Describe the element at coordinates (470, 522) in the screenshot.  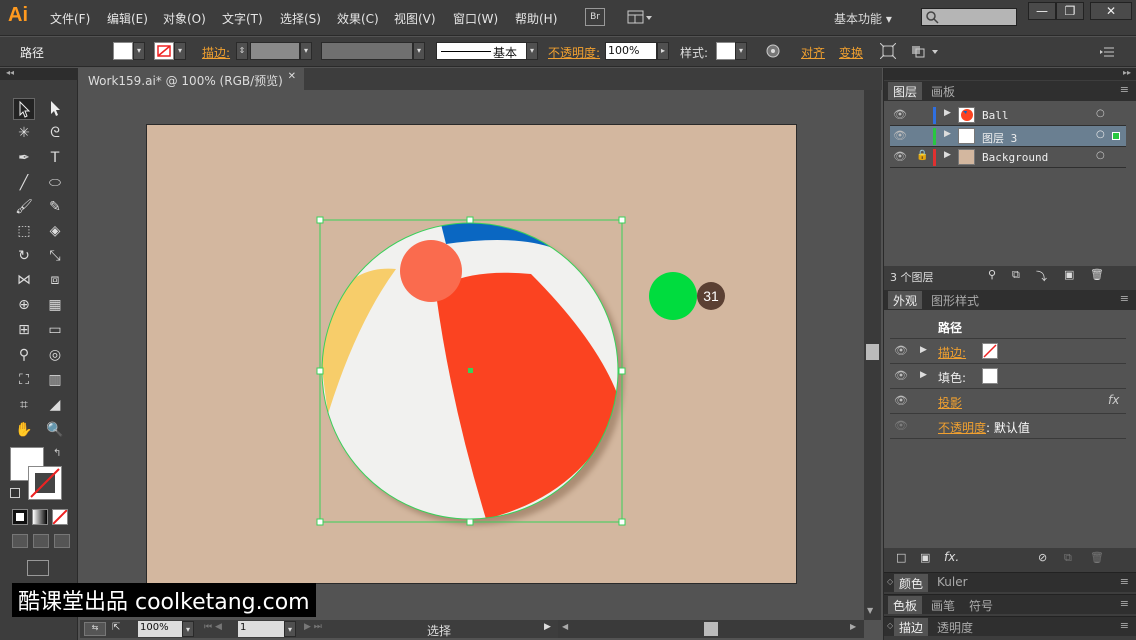
I see `handle-bottom` at that location.